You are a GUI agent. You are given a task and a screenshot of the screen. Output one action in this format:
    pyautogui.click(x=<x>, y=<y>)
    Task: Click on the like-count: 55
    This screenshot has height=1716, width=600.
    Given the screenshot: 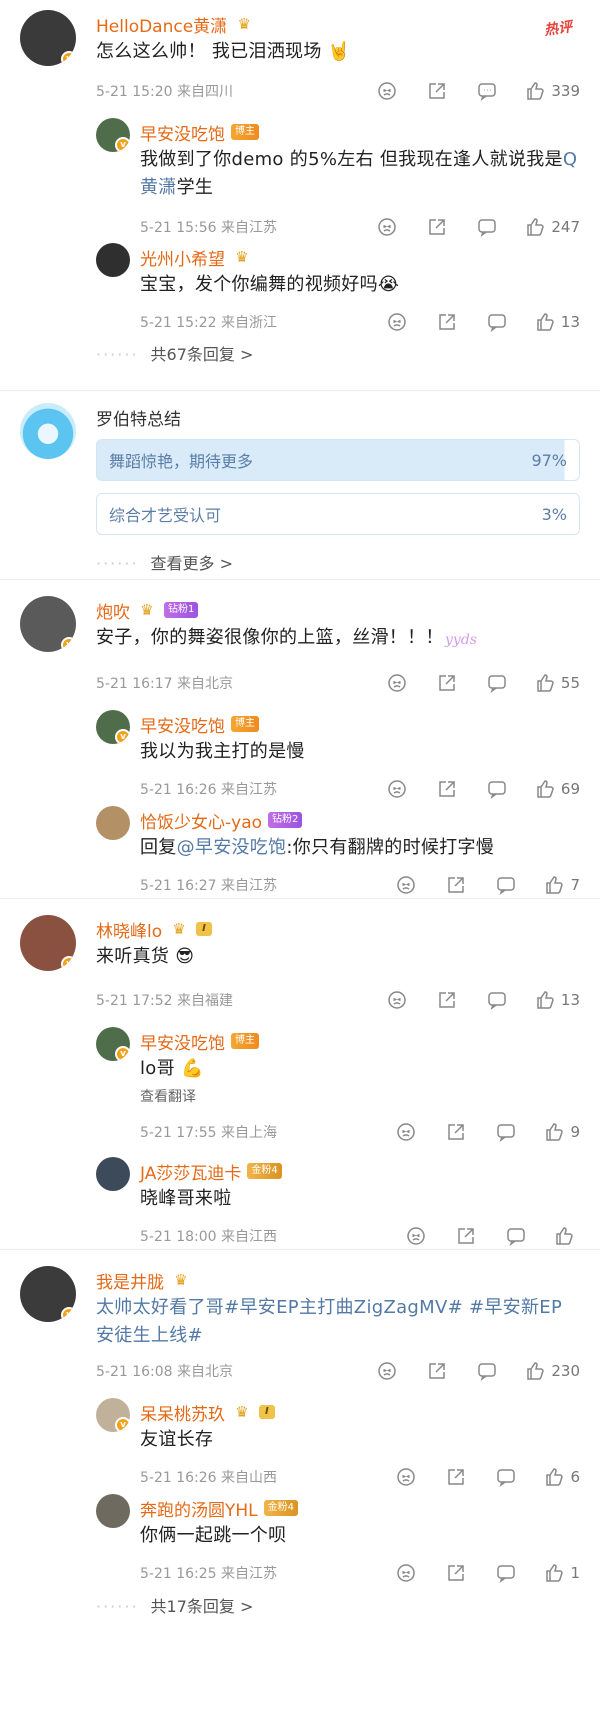 What is the action you would take?
    pyautogui.click(x=570, y=683)
    